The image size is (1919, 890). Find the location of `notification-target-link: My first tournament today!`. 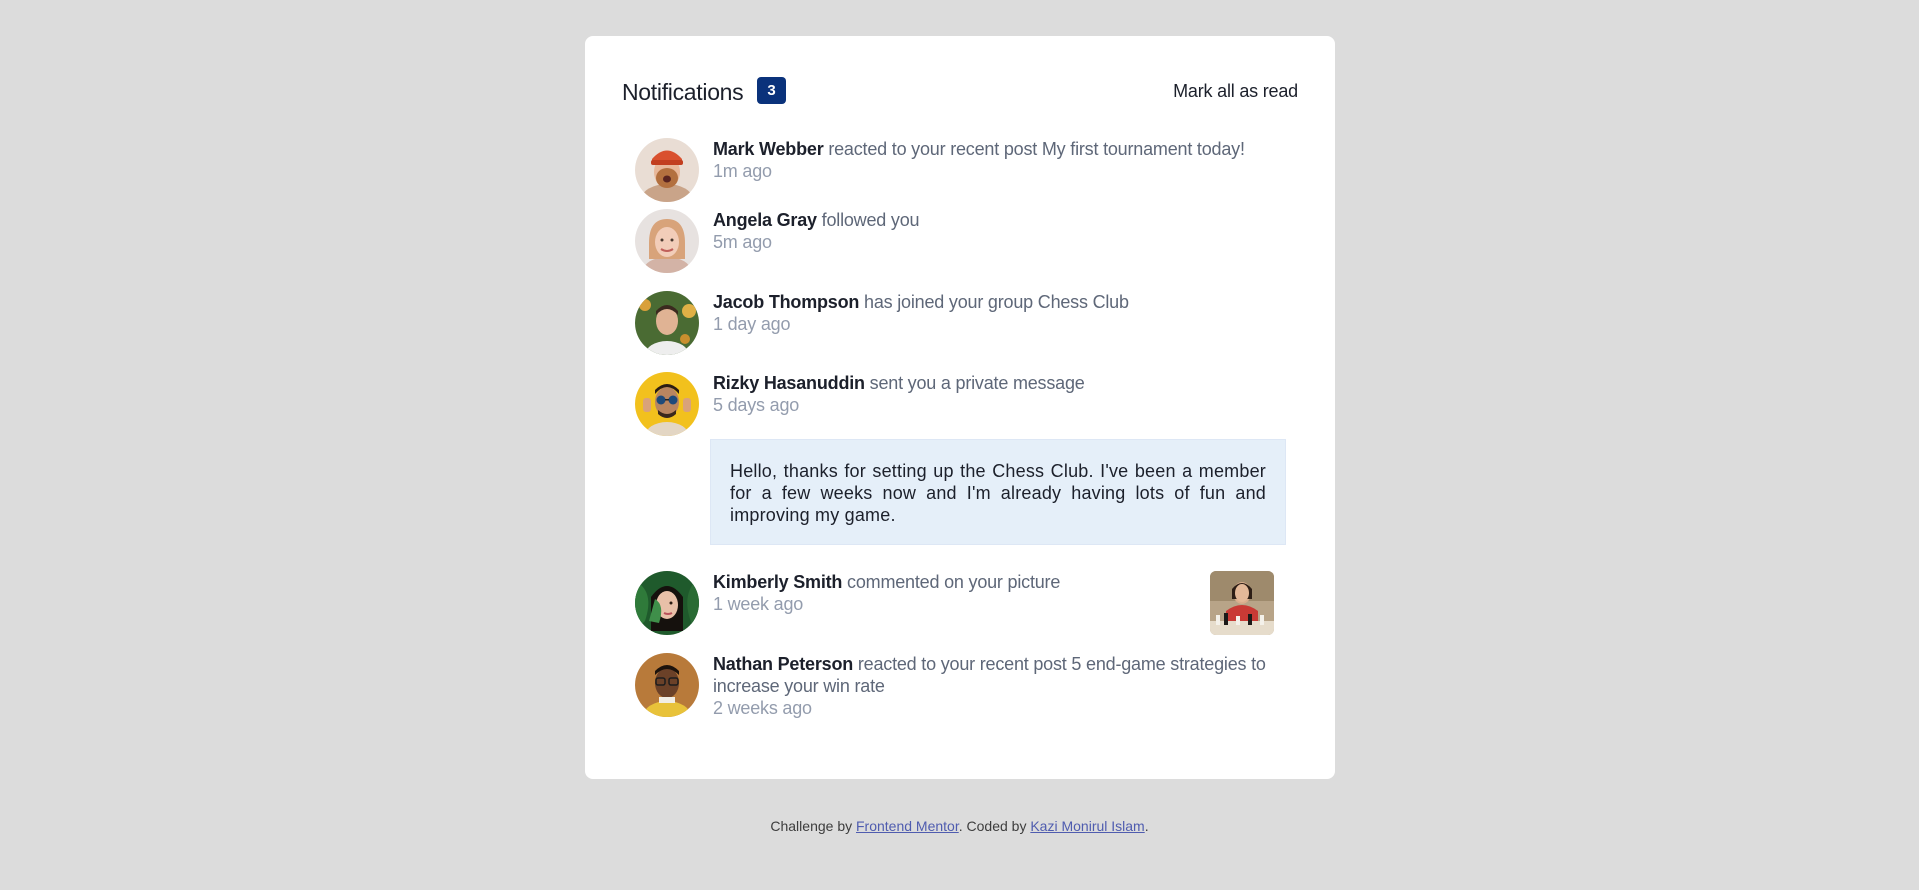

notification-target-link: My first tournament today! is located at coordinates (1143, 149).